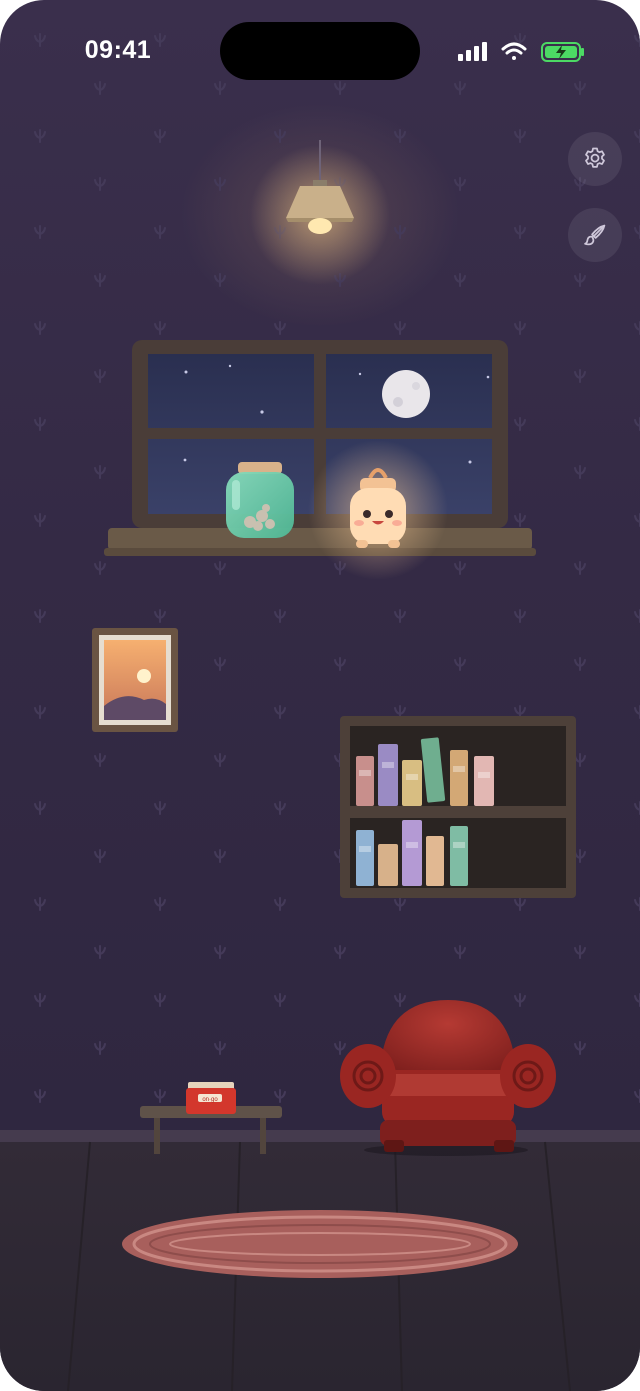  Describe the element at coordinates (135, 680) in the screenshot. I see `framed-sunset-picture` at that location.